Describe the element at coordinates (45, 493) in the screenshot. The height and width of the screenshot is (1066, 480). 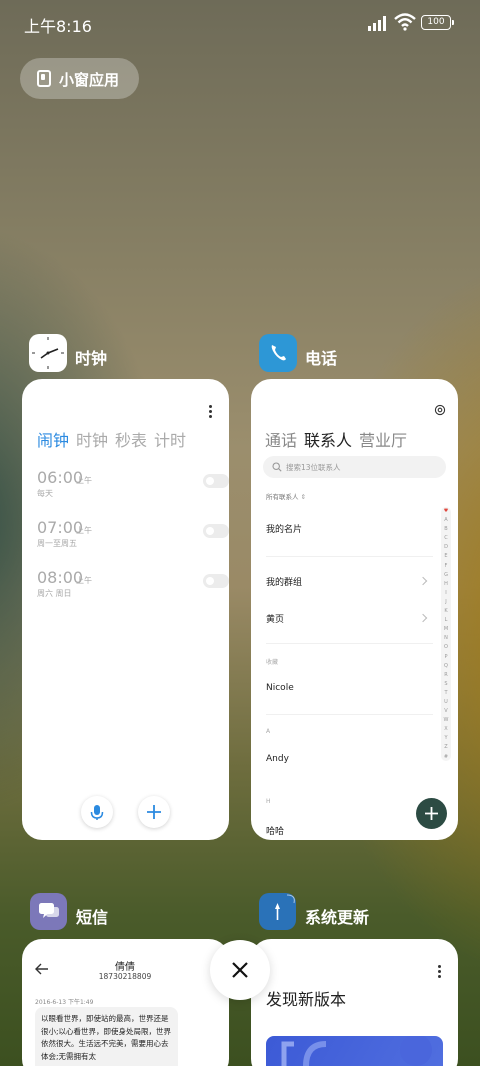
I see `alarm-days: 每天` at that location.